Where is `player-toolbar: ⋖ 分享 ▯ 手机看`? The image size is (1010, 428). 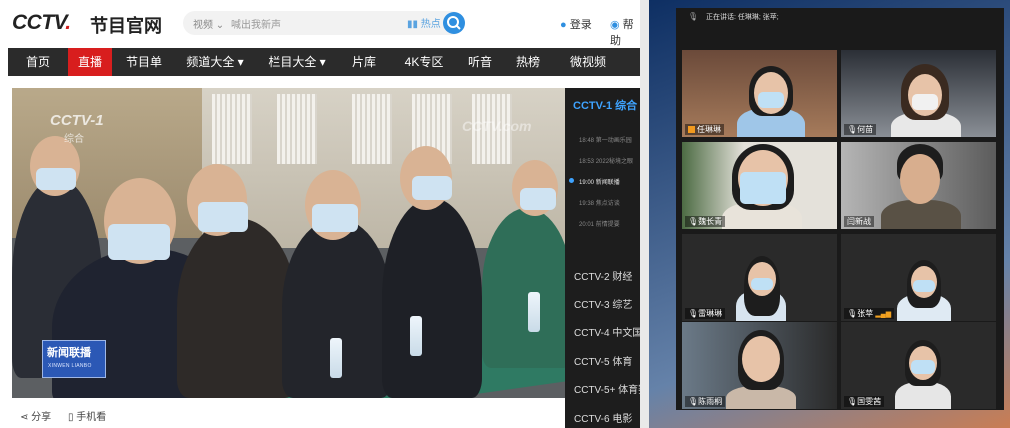
player-toolbar: ⋖ 分享 ▯ 手机看 is located at coordinates (288, 413).